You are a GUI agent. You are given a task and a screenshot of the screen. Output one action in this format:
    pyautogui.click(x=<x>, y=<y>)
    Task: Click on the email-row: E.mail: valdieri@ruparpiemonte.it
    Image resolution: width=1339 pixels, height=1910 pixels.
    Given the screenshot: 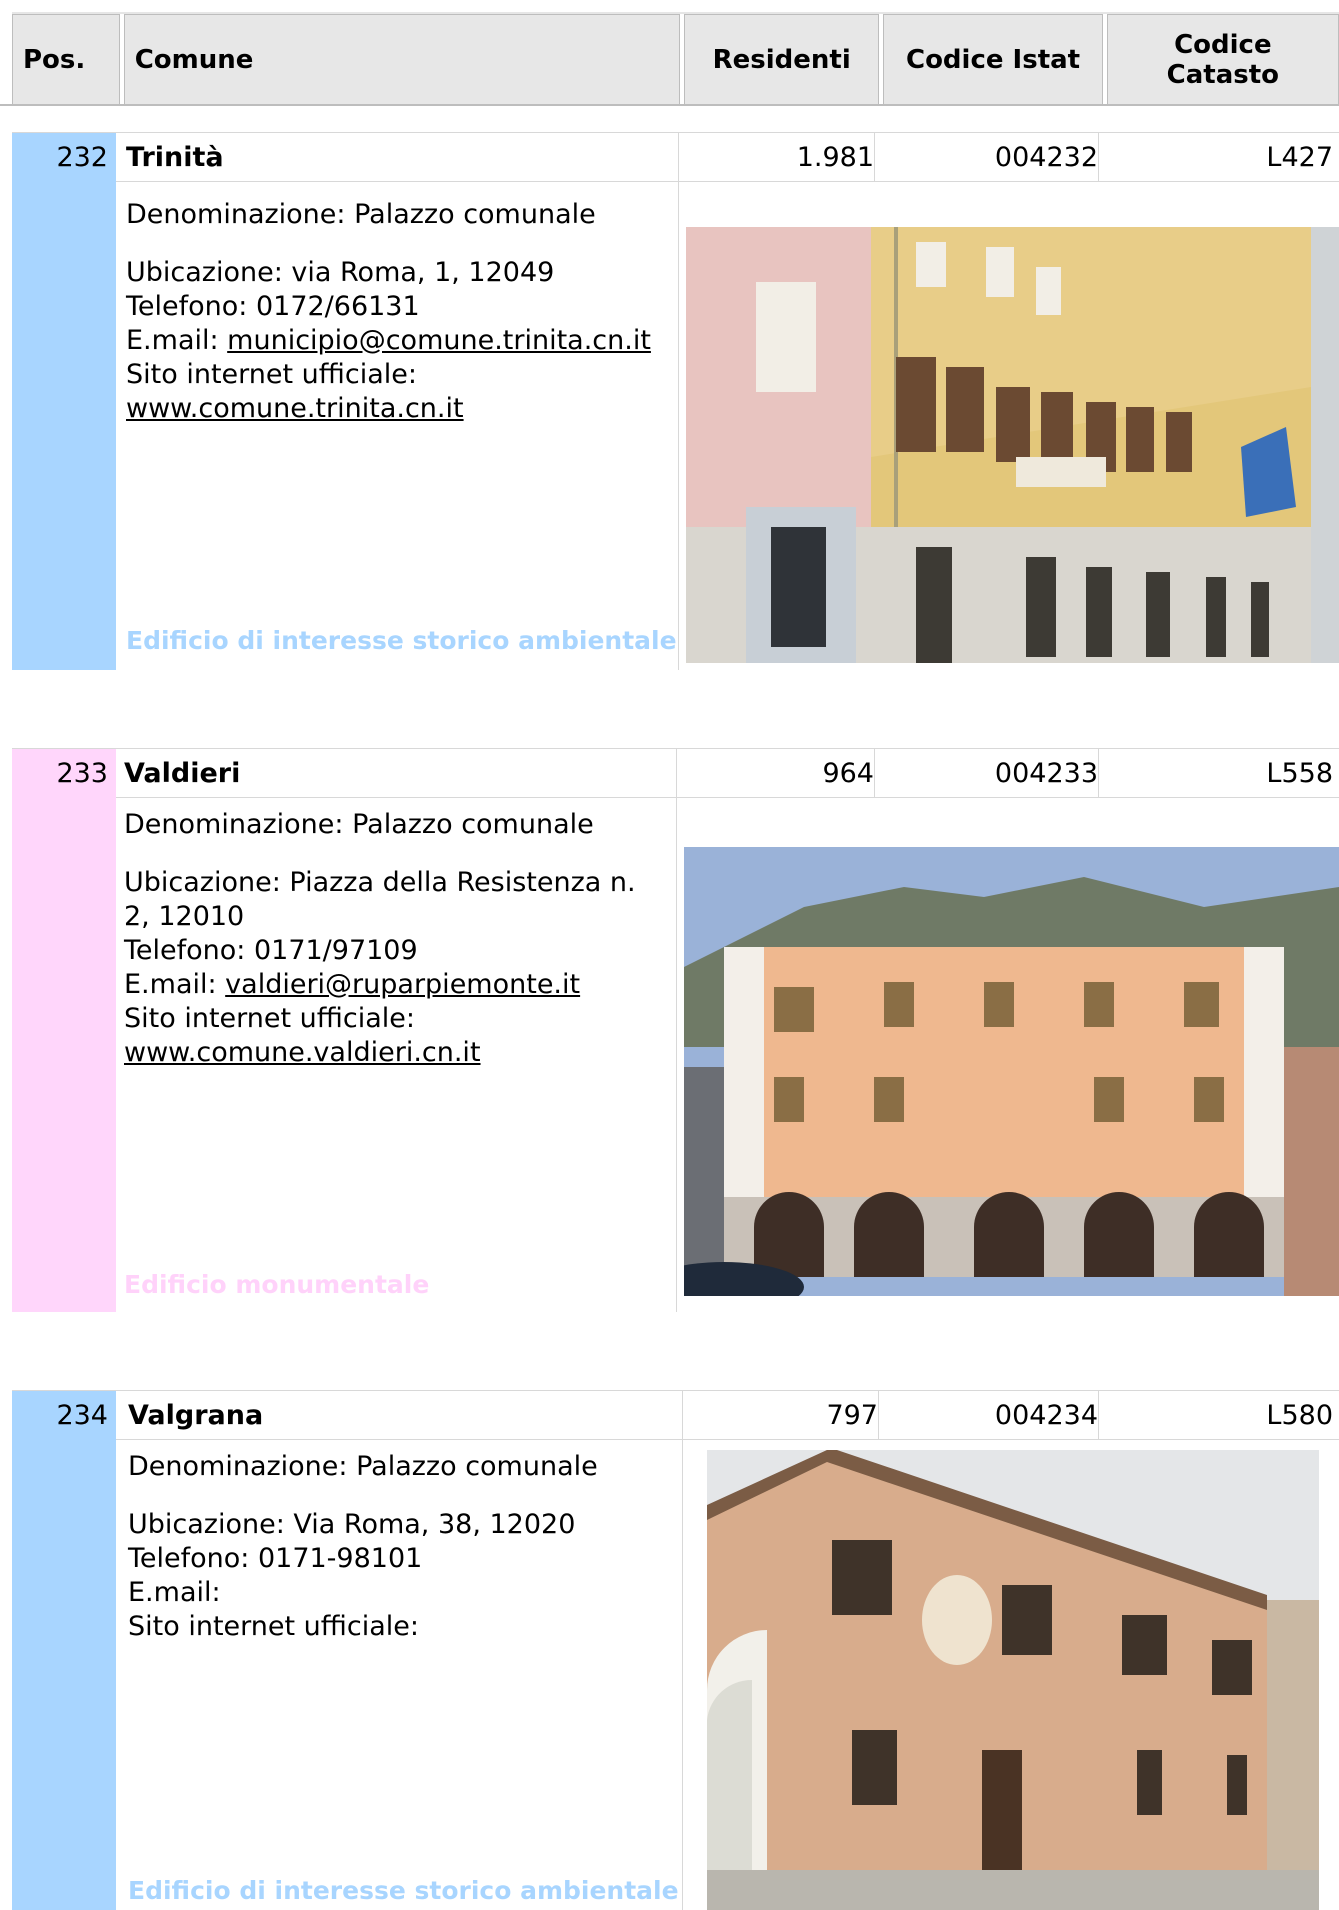 What is the action you would take?
    pyautogui.click(x=399, y=985)
    